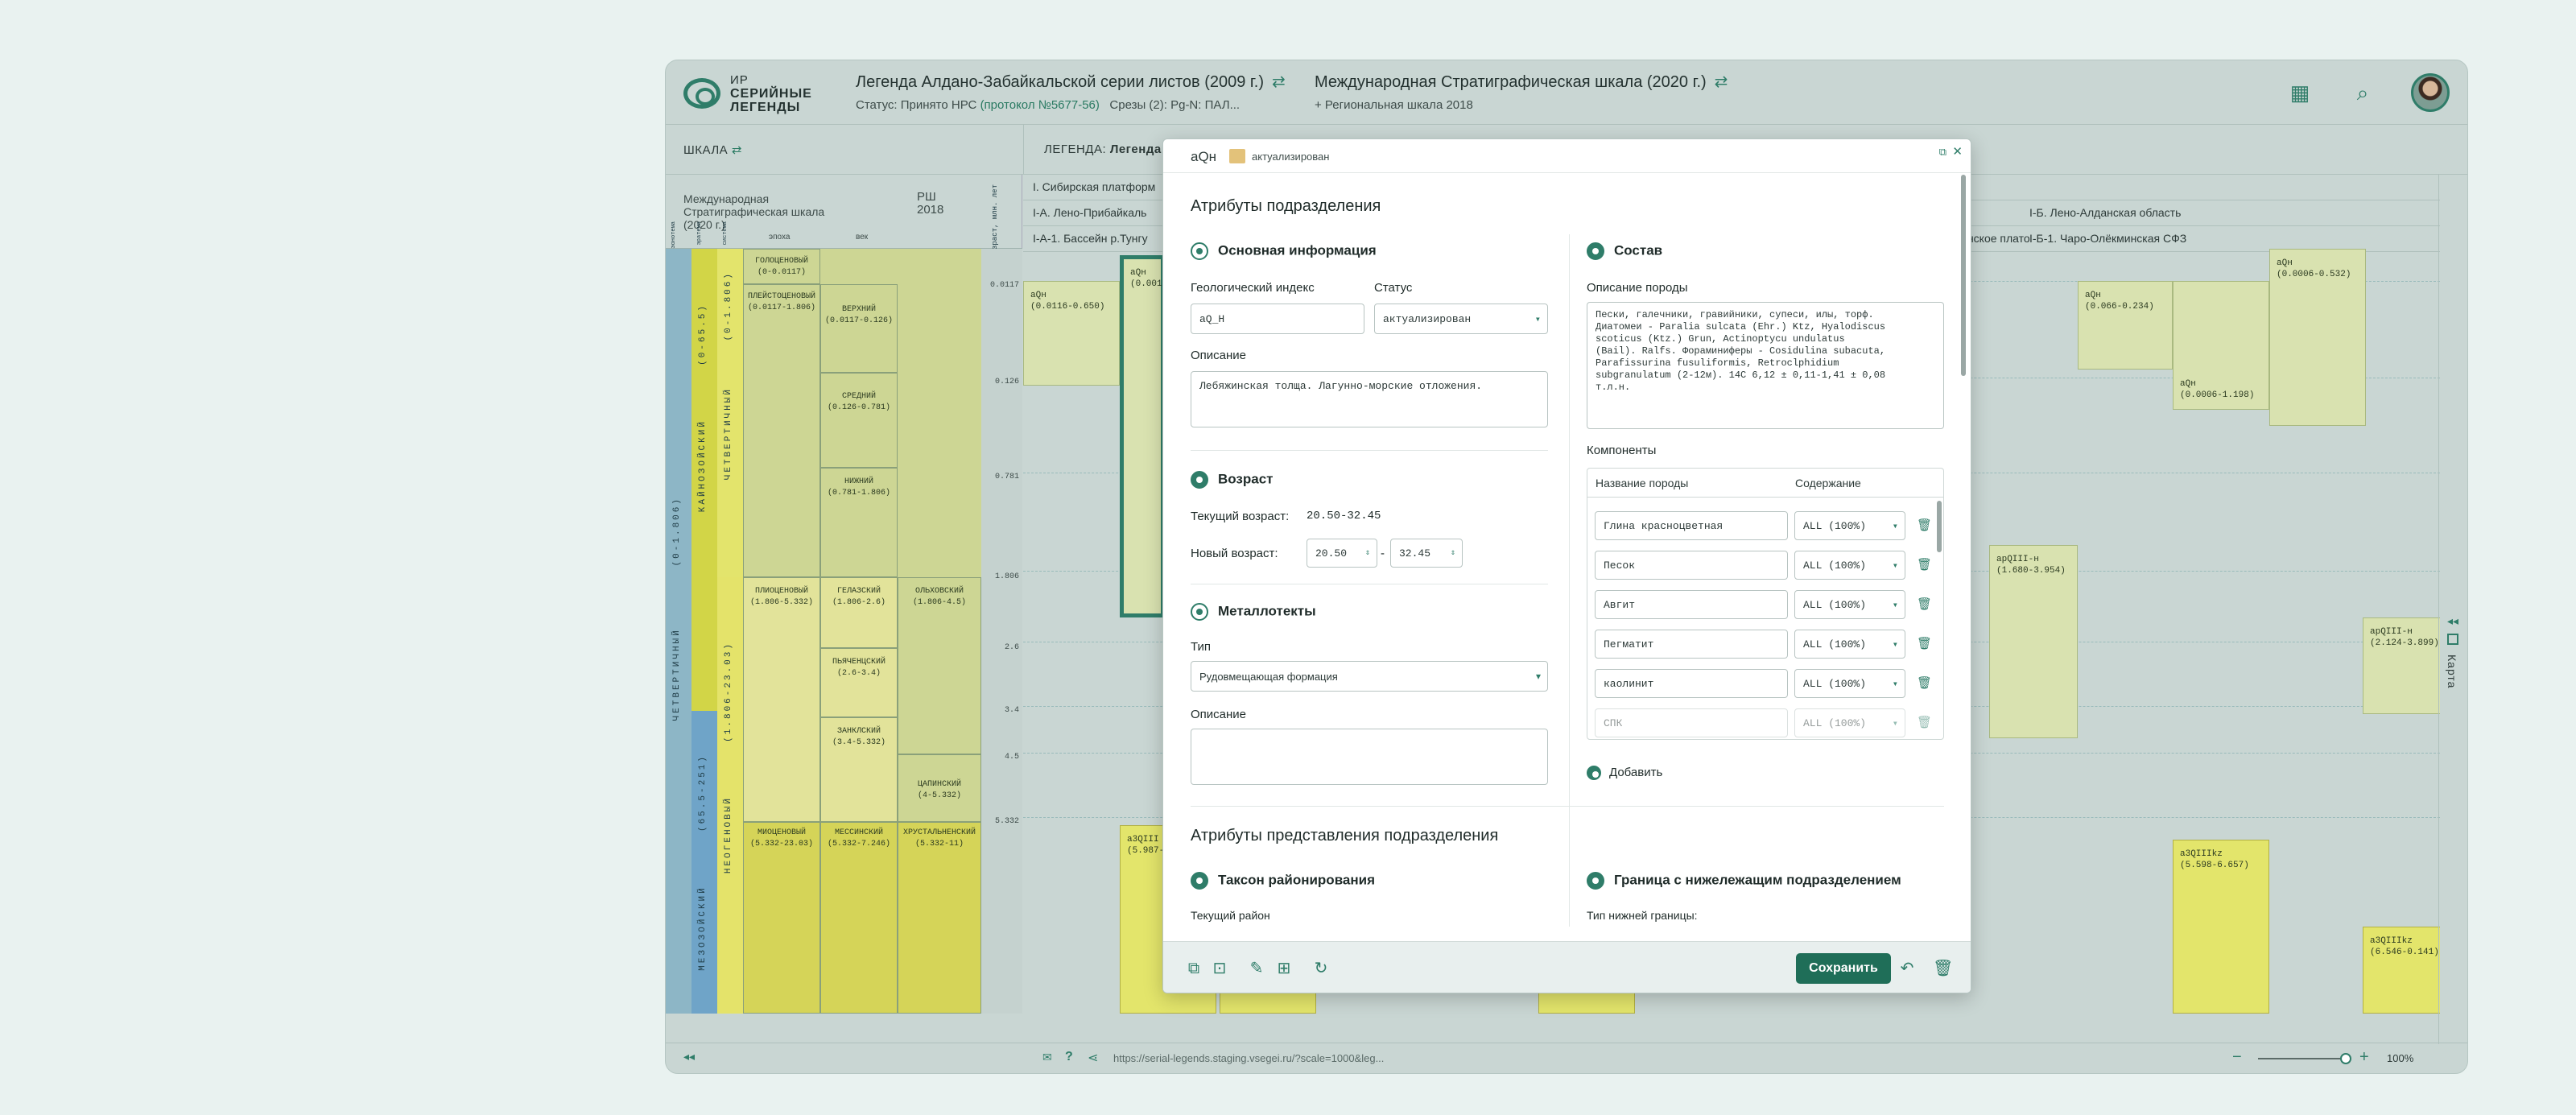 The image size is (2576, 1115). I want to click on add-component-button: Добавить, so click(1624, 773).